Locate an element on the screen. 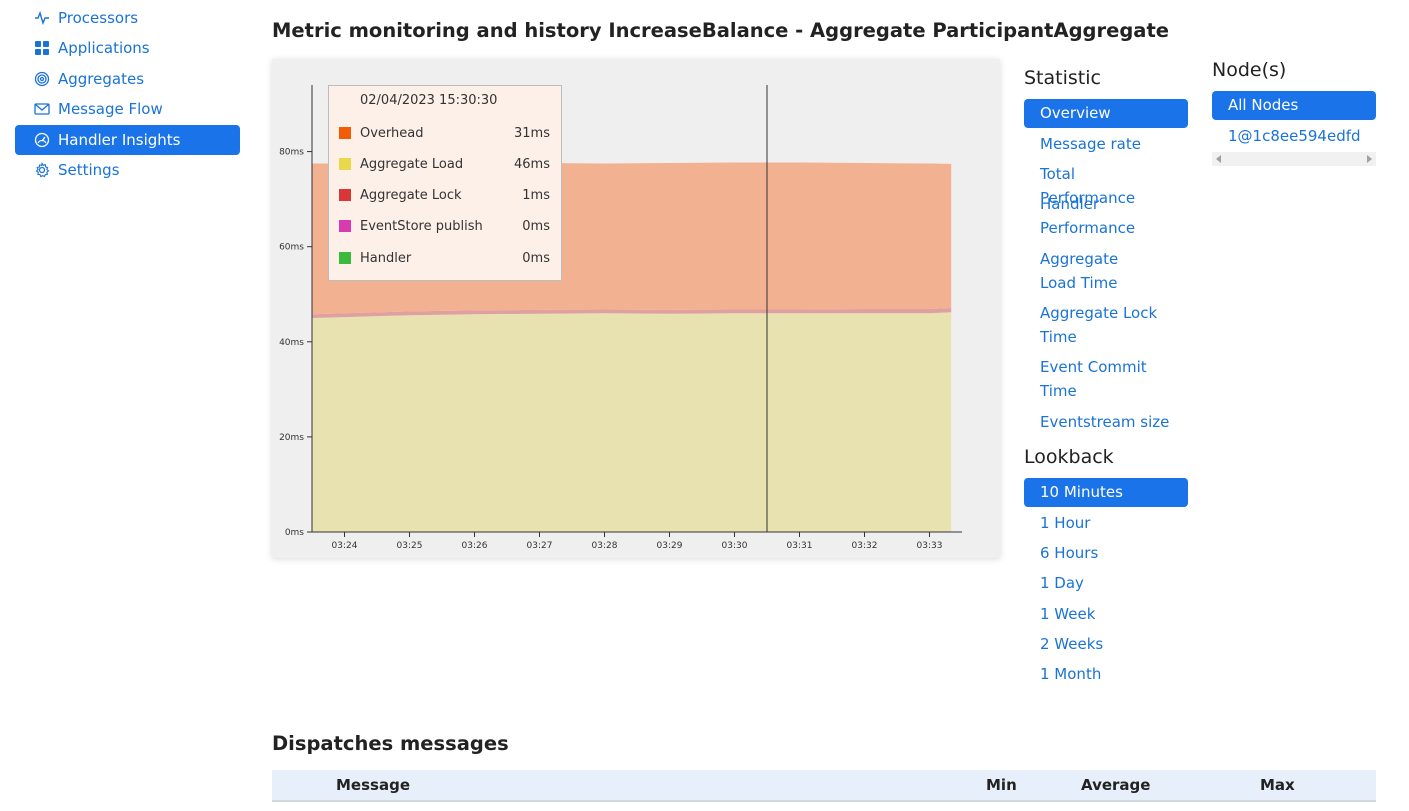 This screenshot has width=1409, height=811. lookback-option-10-minutes: 10 Minutes is located at coordinates (1106, 492).